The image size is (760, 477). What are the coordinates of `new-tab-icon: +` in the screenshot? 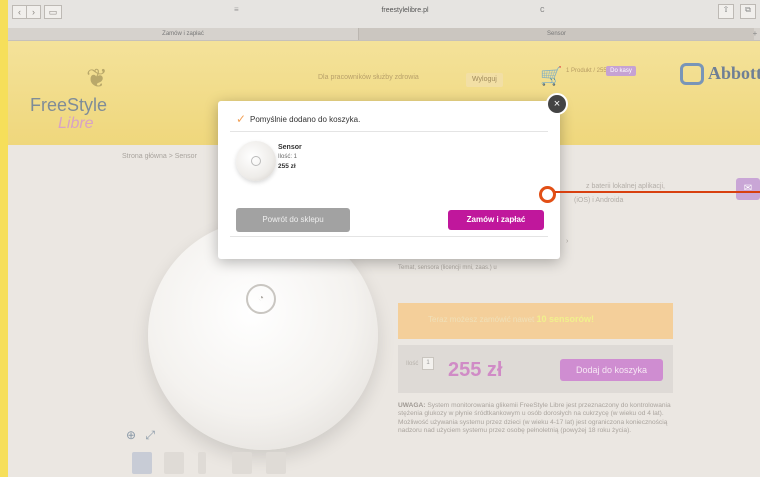 It's located at (755, 34).